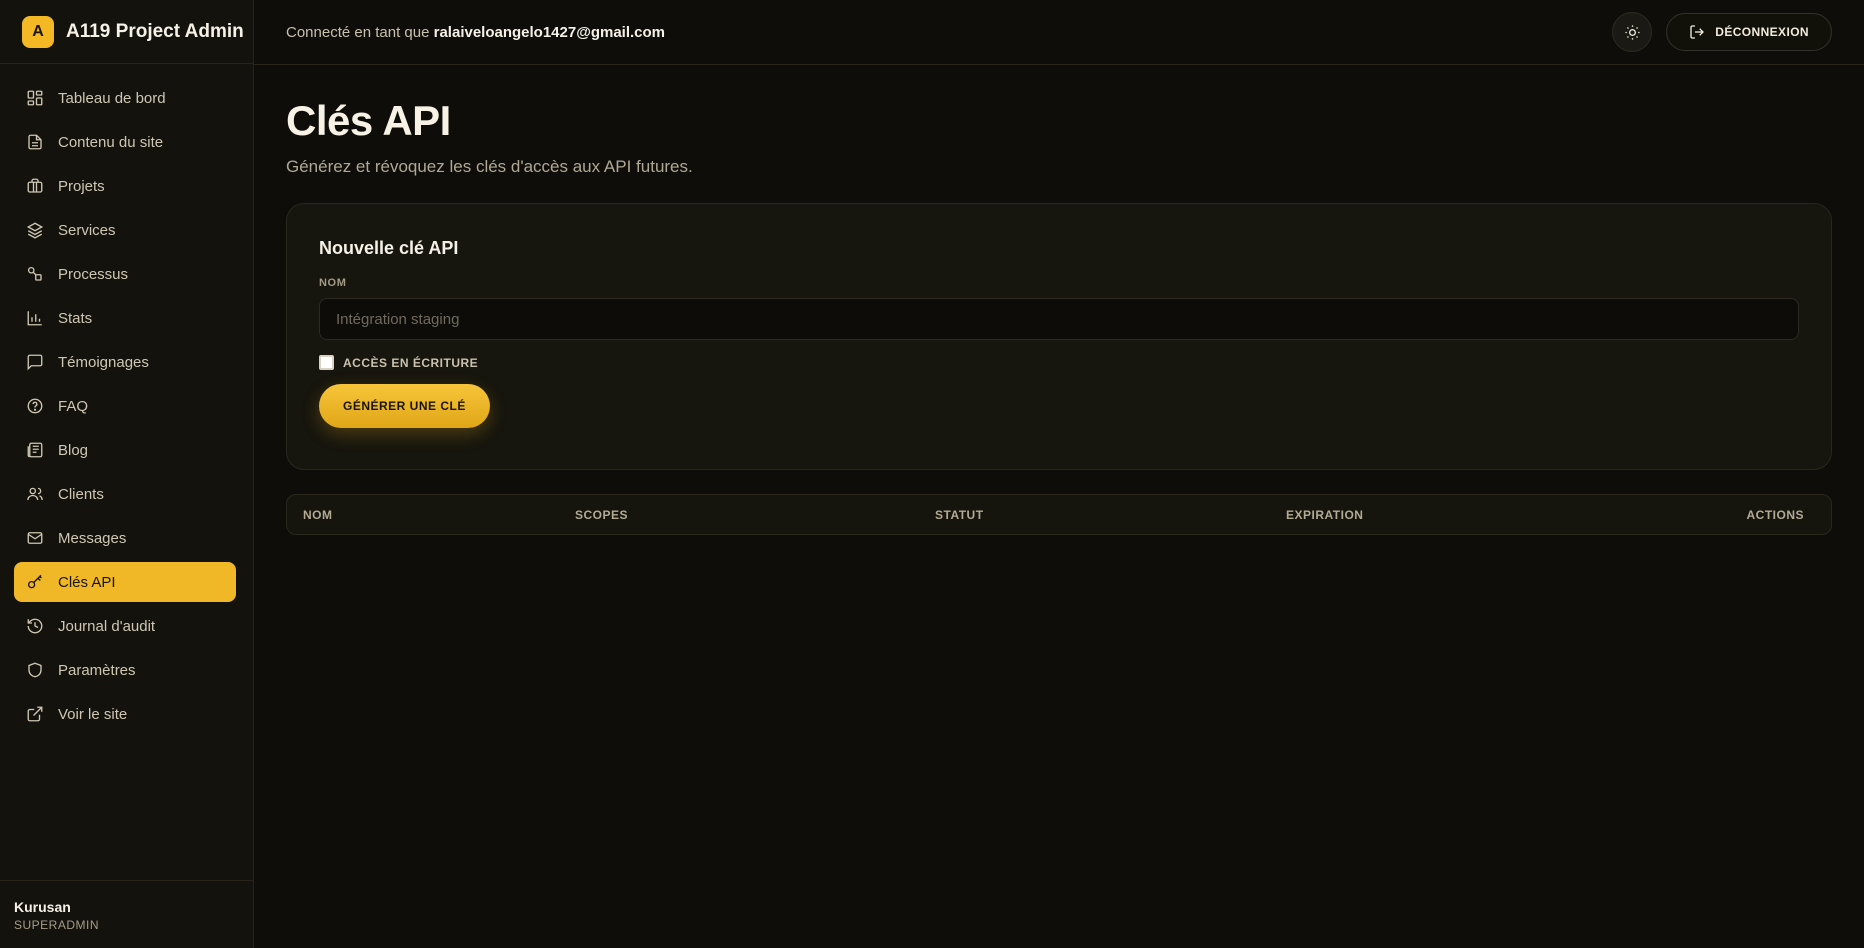 The height and width of the screenshot is (948, 1864). What do you see at coordinates (34, 318) in the screenshot?
I see `bar-chart-icon` at bounding box center [34, 318].